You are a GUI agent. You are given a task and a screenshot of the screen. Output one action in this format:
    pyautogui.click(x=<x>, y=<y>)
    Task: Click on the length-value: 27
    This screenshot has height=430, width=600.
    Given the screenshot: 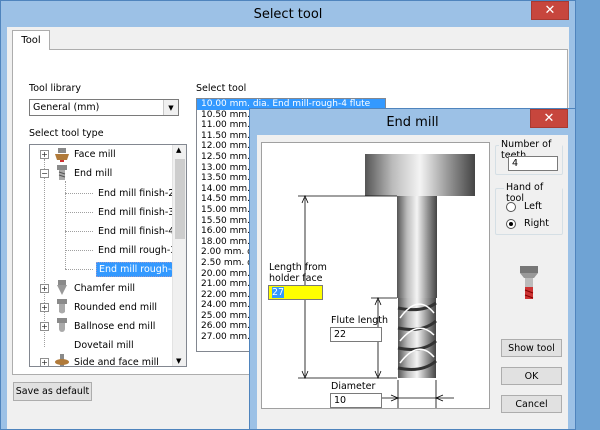 What is the action you would take?
    pyautogui.click(x=278, y=292)
    